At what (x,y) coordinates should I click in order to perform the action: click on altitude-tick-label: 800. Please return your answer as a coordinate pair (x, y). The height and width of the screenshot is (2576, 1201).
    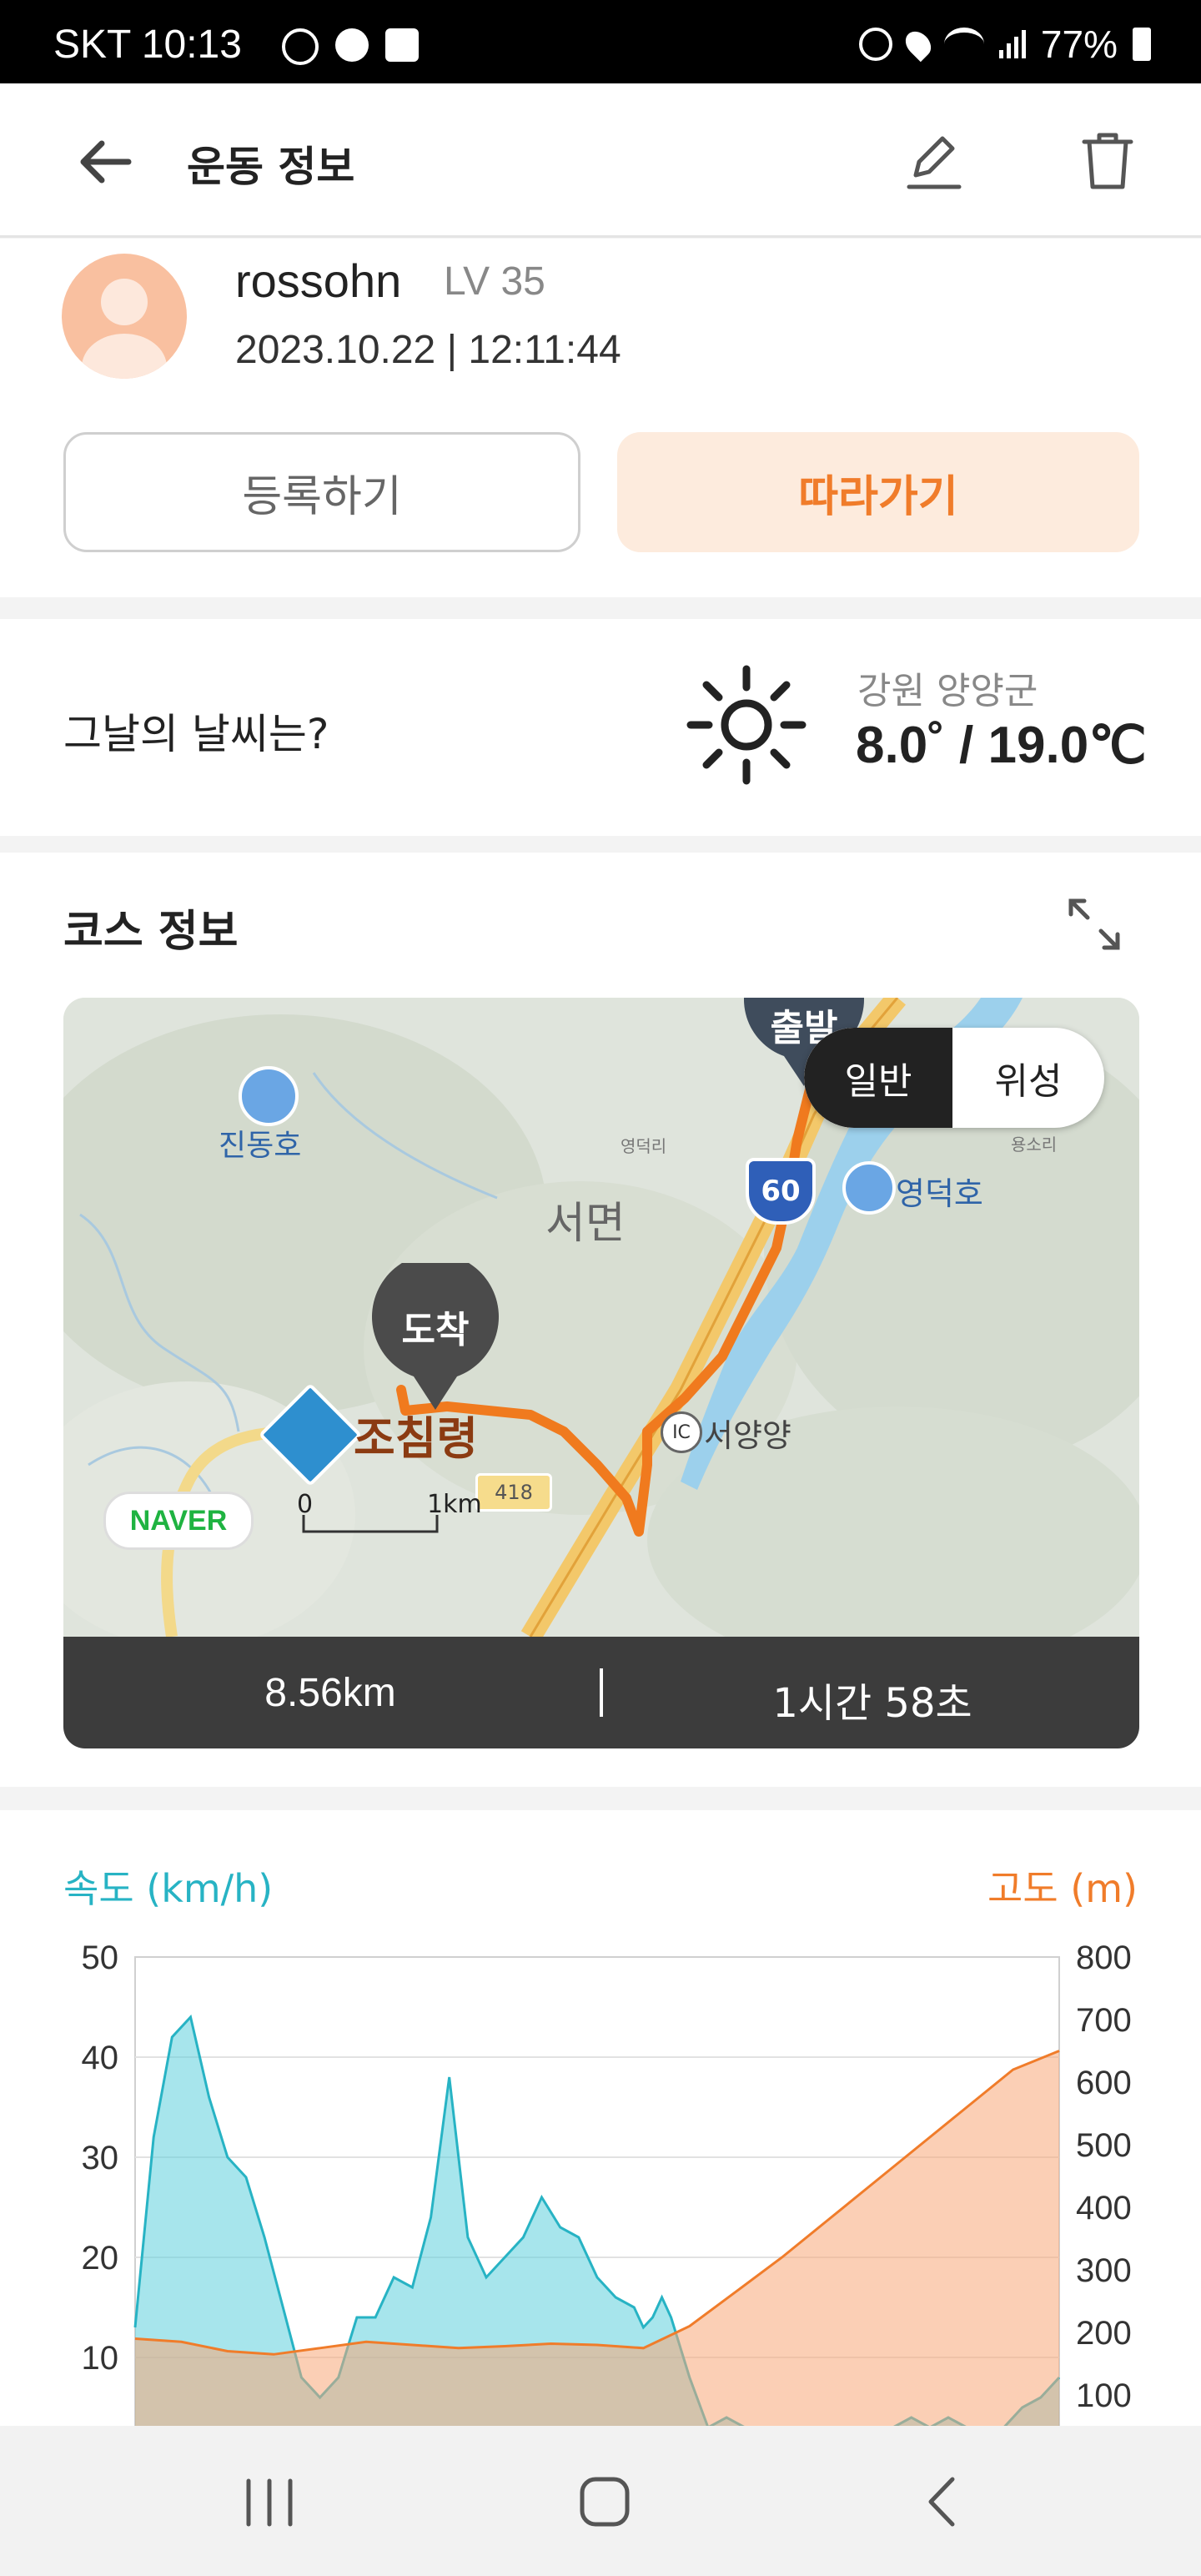
    Looking at the image, I should click on (1104, 1958).